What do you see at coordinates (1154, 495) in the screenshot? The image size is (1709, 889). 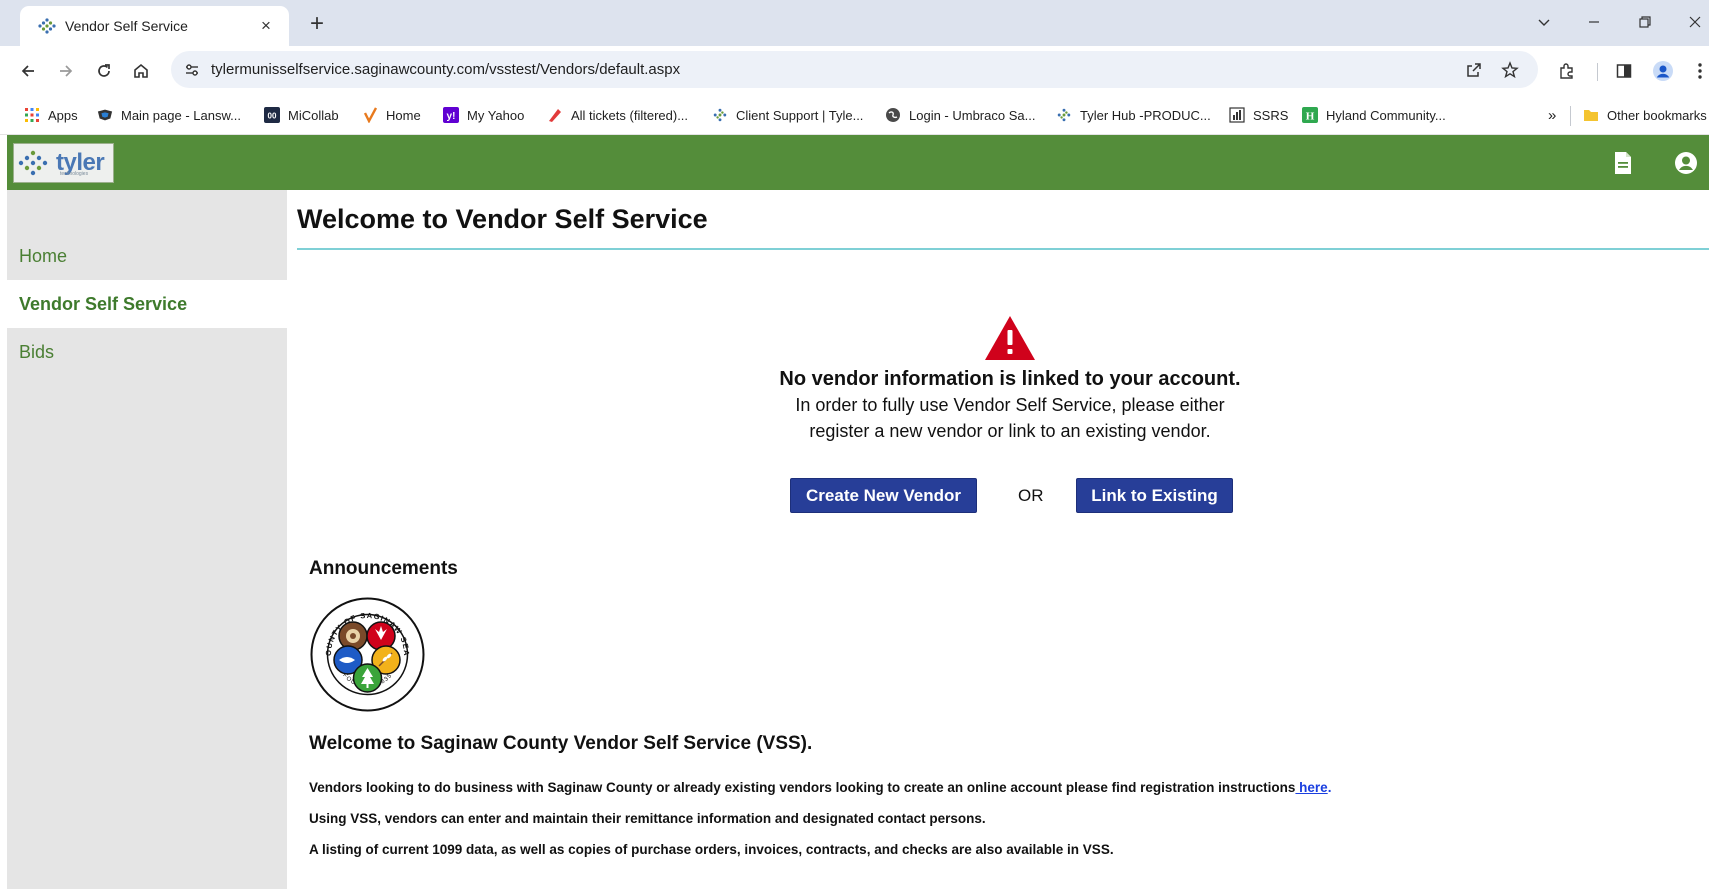 I see `link-to-existing-button: Link to Existing` at bounding box center [1154, 495].